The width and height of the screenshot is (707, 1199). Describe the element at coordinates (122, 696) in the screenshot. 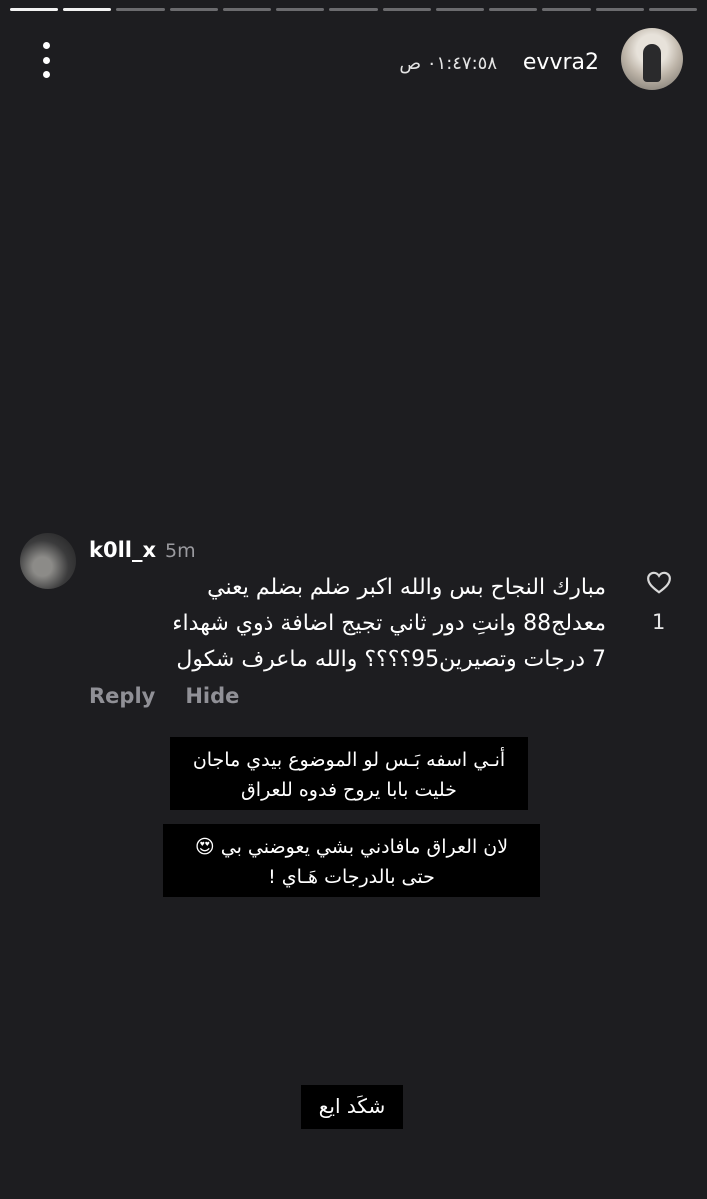

I see `reply-button: Reply` at that location.